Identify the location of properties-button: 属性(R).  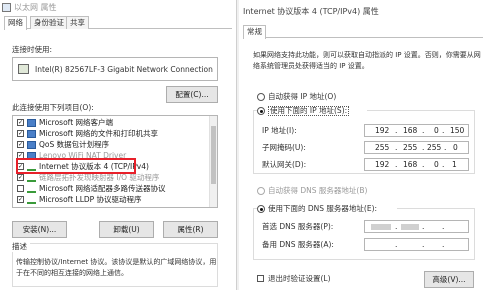
(190, 229).